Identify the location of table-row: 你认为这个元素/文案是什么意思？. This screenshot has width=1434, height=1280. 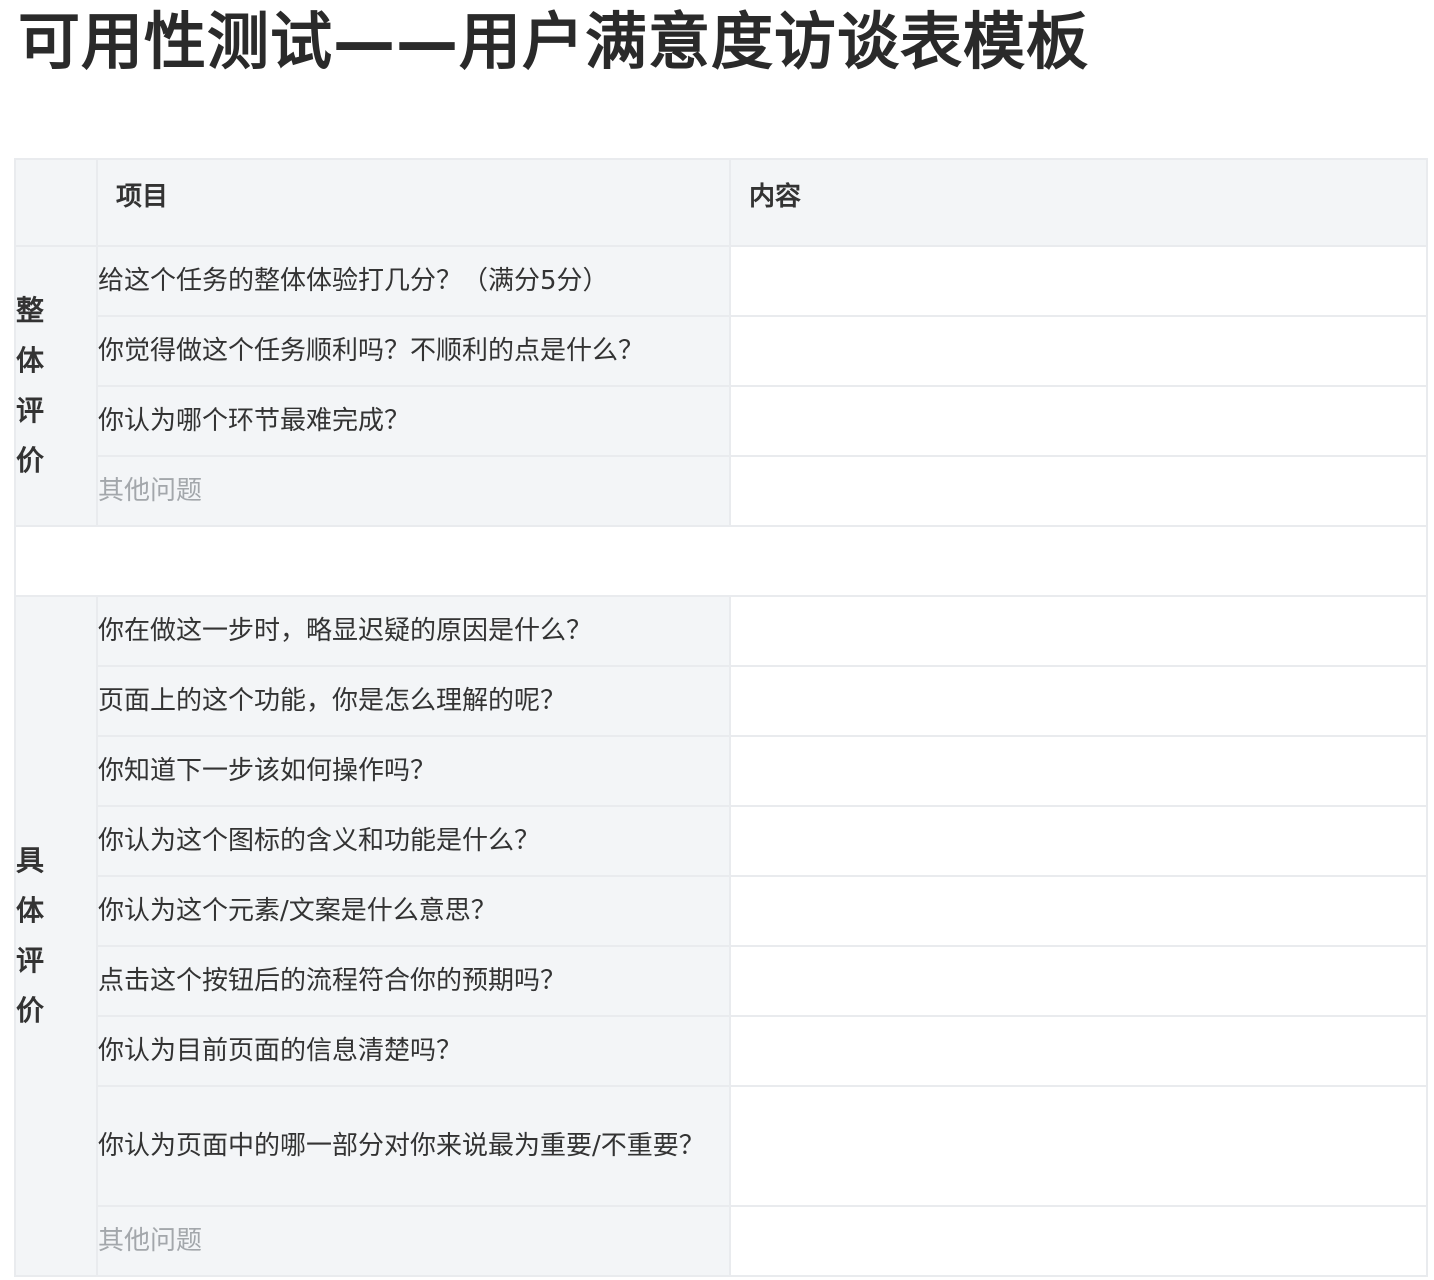
(721, 911).